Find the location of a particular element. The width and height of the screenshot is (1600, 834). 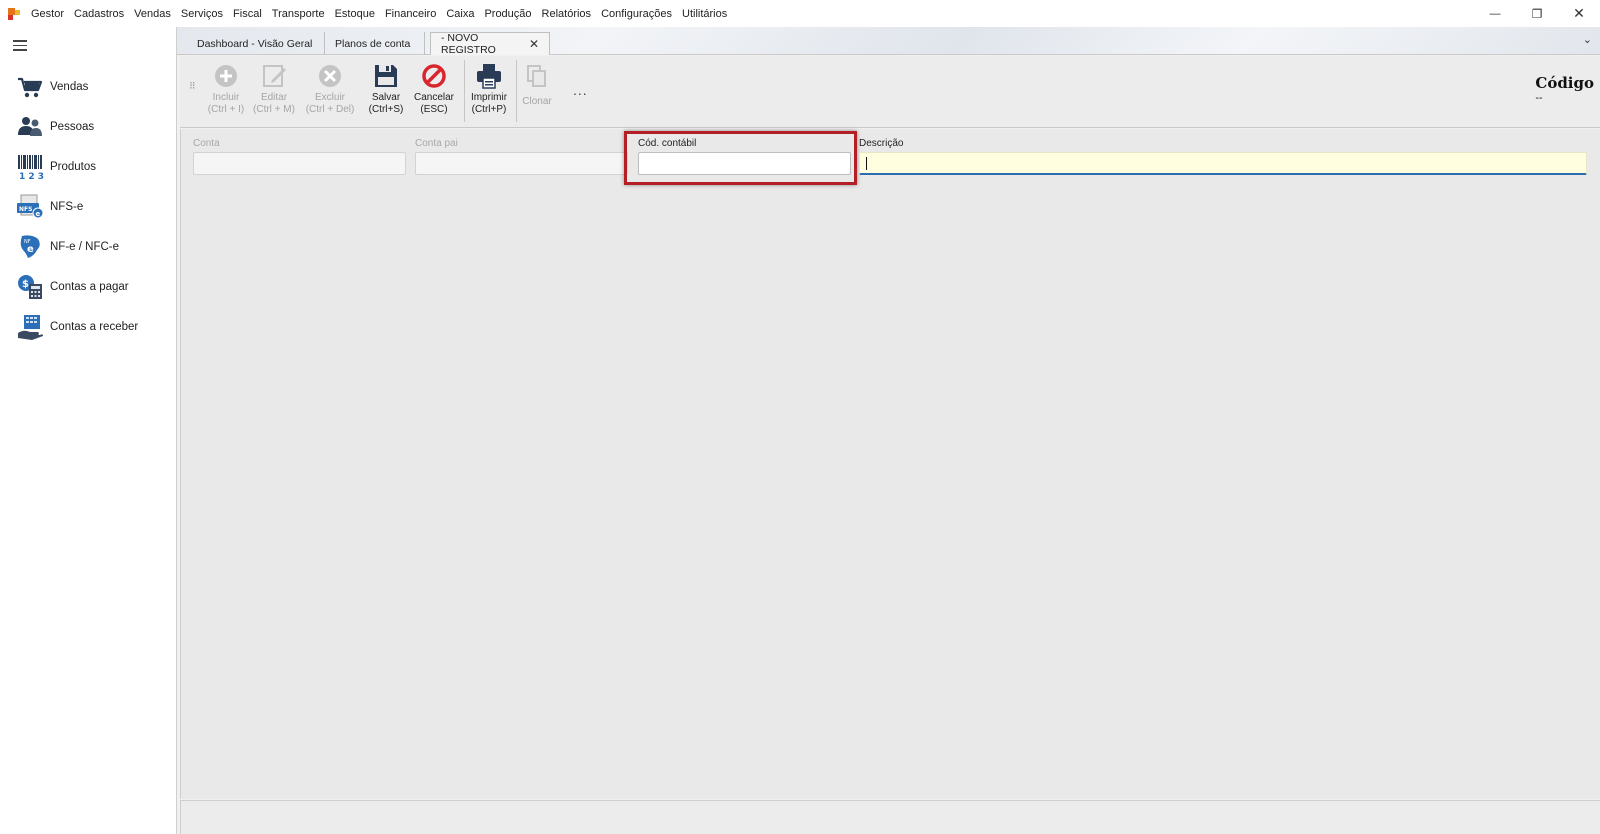

descricao-field is located at coordinates (1223, 163).